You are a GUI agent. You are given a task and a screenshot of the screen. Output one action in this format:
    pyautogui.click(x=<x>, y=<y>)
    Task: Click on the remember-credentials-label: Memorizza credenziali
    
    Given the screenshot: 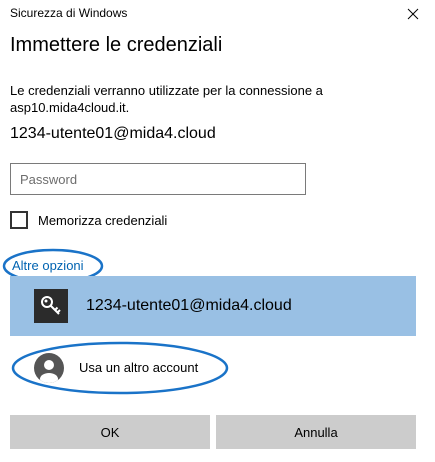 What is the action you would take?
    pyautogui.click(x=103, y=220)
    